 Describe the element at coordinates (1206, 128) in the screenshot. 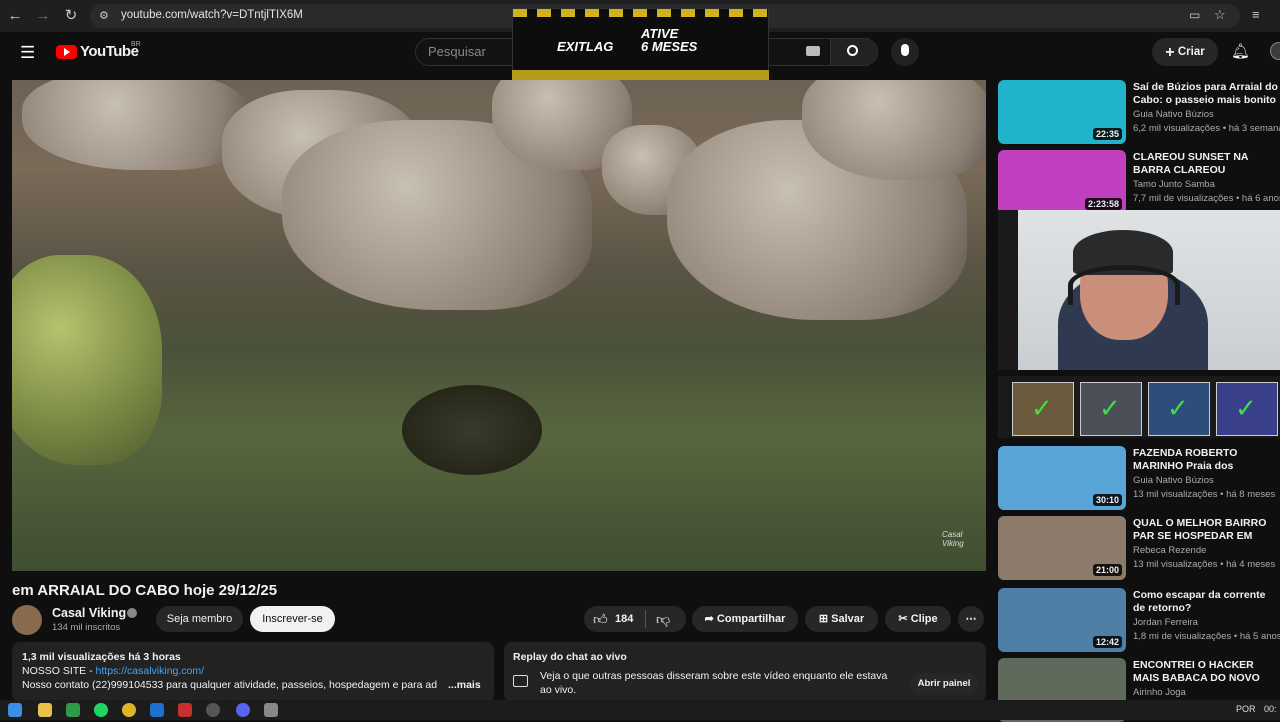

I see `recommended-meta: 6,2 mil visualizações • há 3 semana` at that location.